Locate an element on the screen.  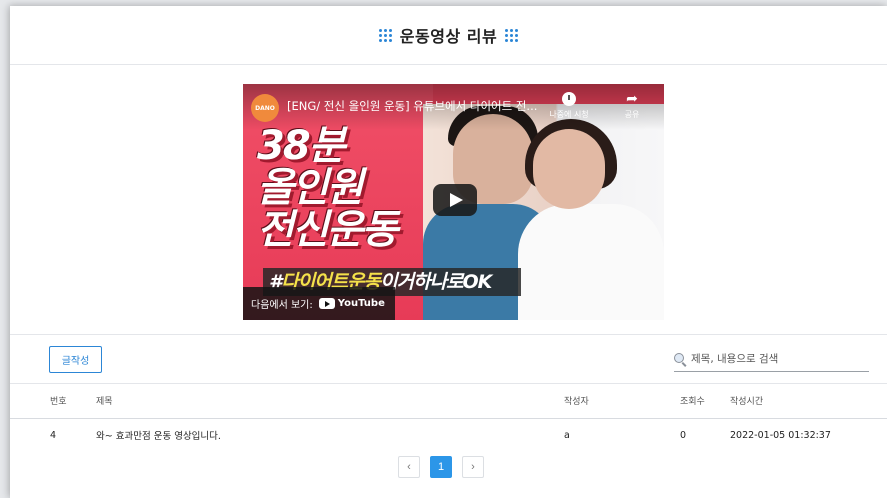
search-input is located at coordinates (778, 359).